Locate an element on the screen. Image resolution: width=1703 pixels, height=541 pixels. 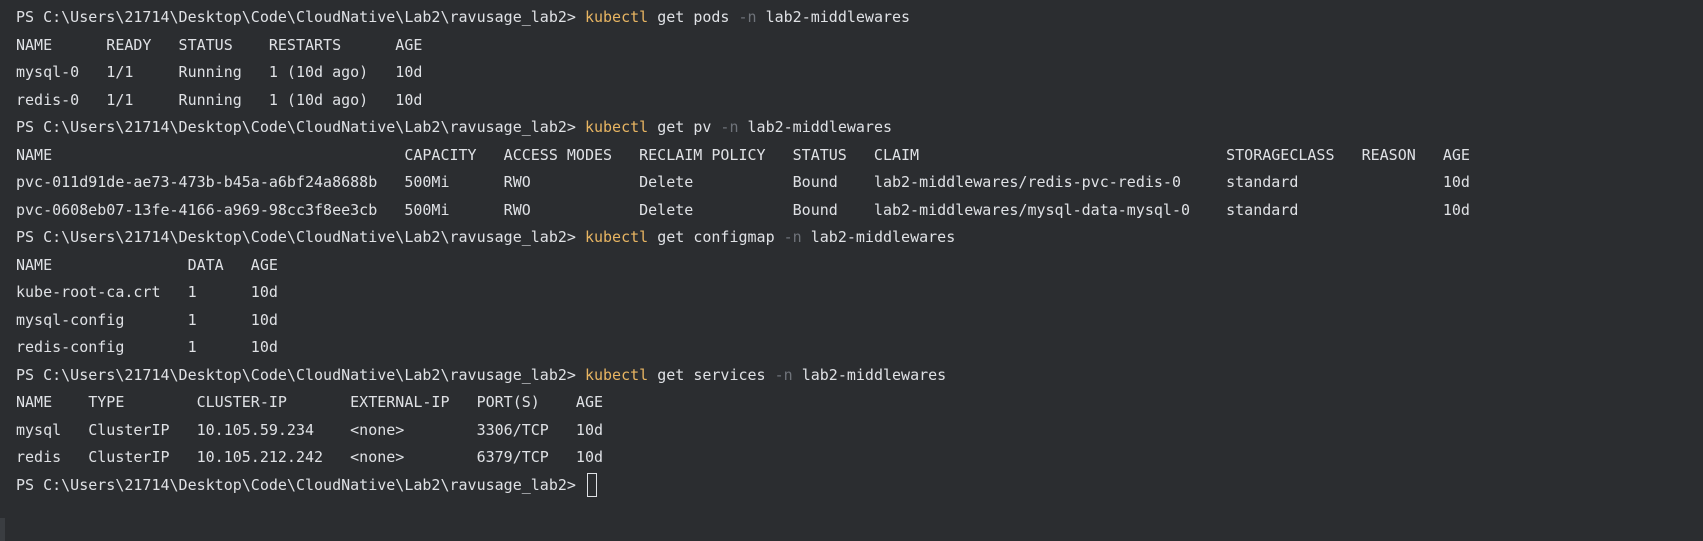
command-args: get pods is located at coordinates (693, 17).